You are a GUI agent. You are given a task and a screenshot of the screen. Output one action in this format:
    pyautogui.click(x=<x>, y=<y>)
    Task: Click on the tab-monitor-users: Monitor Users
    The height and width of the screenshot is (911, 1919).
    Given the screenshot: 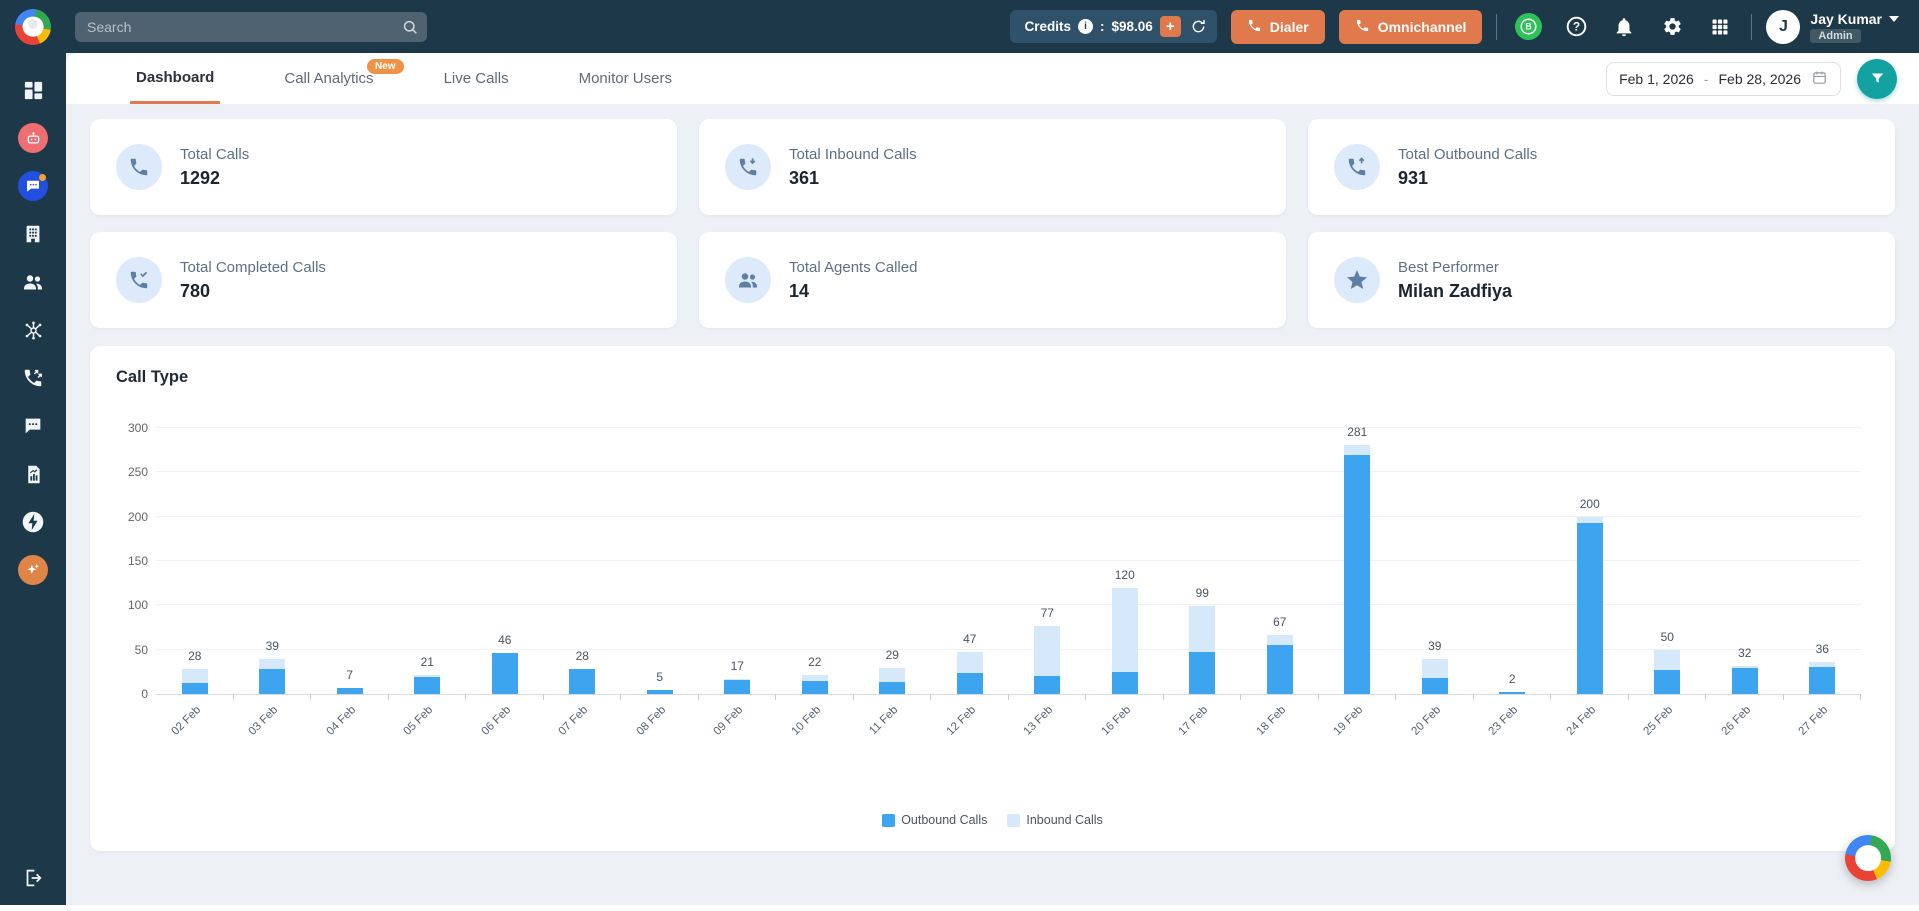 What is the action you would take?
    pyautogui.click(x=625, y=78)
    